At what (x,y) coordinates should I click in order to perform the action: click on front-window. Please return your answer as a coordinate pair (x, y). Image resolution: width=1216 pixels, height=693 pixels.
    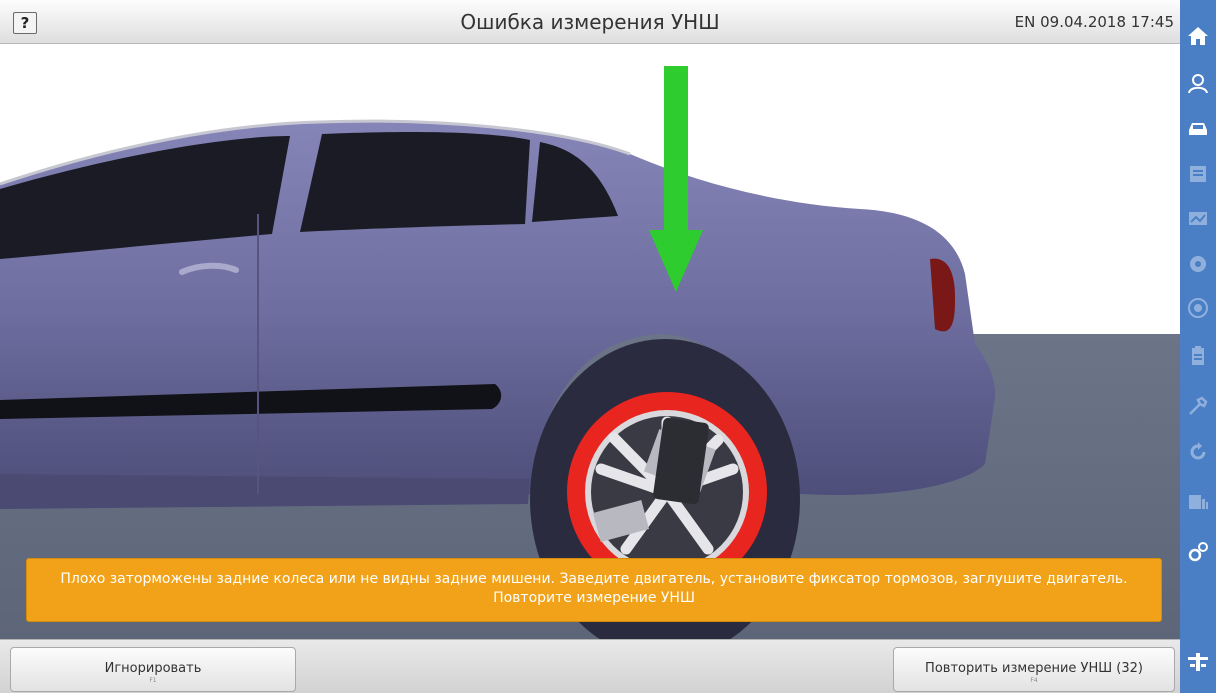
    Looking at the image, I should click on (415, 182).